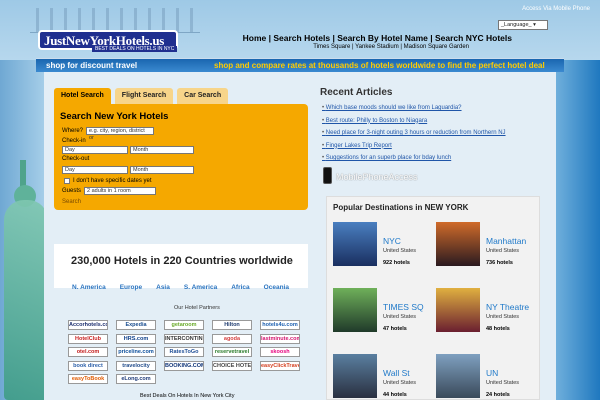 Image resolution: width=600 pixels, height=400 pixels. What do you see at coordinates (395, 395) in the screenshot?
I see `destination-hotel-count: 44 hotels` at bounding box center [395, 395].